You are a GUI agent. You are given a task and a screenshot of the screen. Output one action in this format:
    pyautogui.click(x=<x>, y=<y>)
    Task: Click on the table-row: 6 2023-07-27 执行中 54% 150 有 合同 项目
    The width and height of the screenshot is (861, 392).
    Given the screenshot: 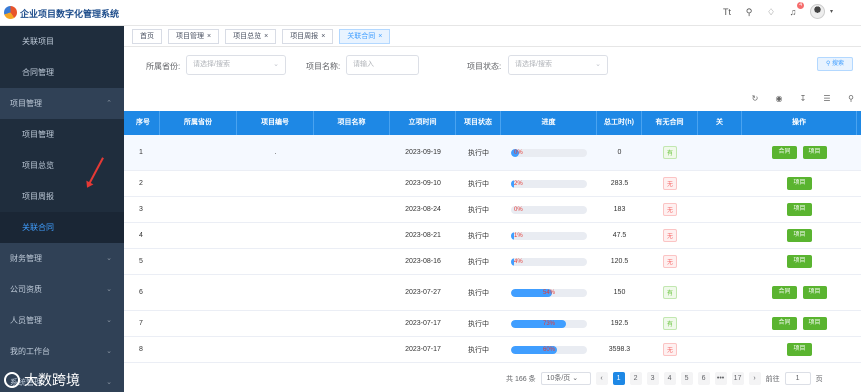 What is the action you would take?
    pyautogui.click(x=492, y=293)
    